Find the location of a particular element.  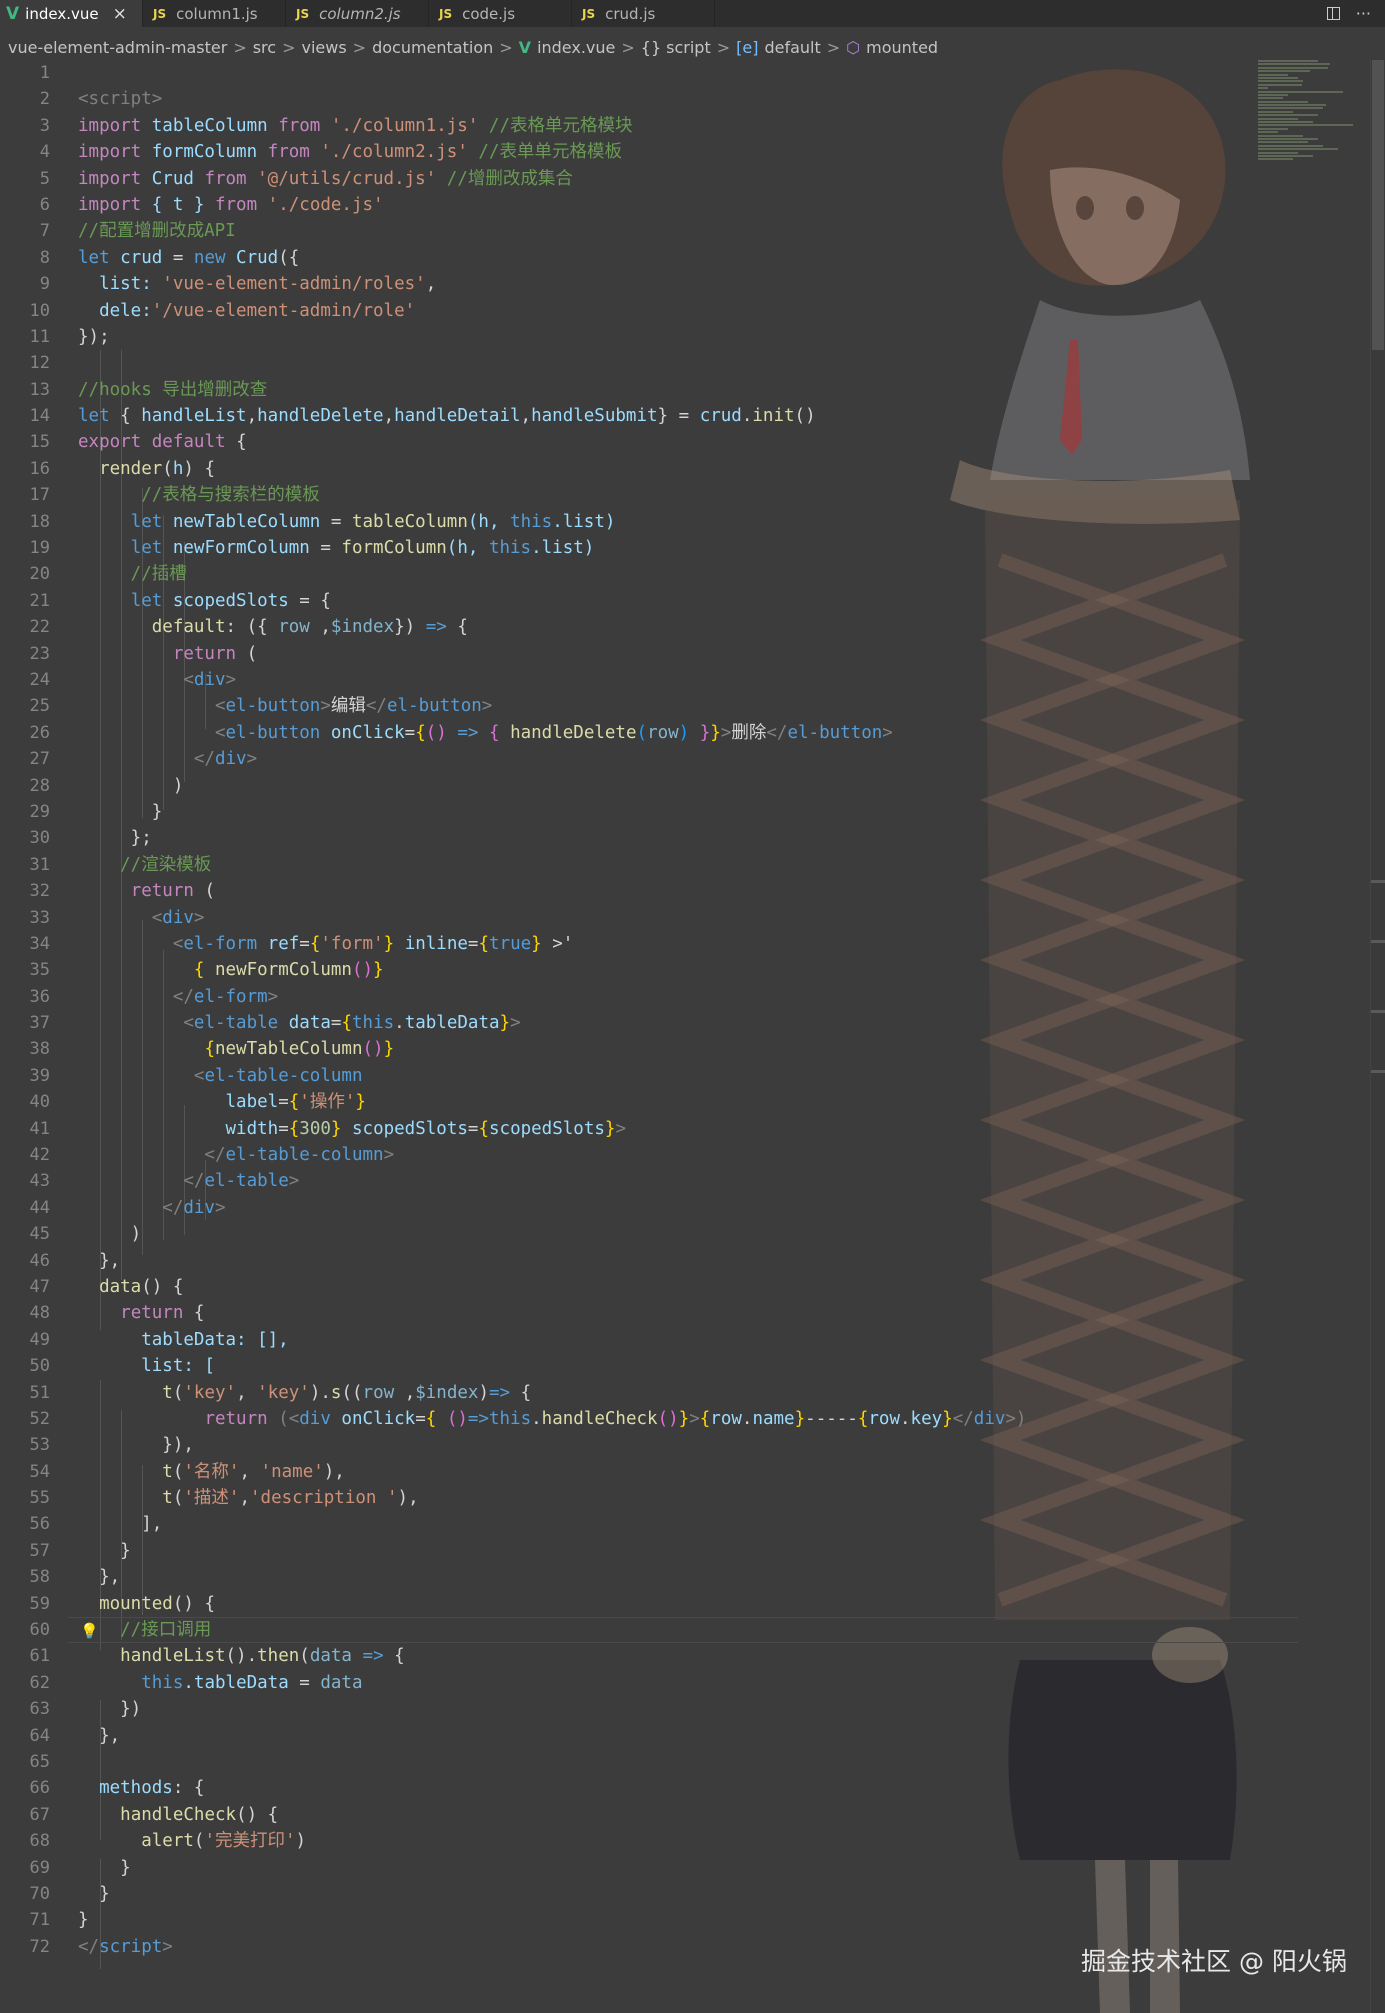

punct-token: ), is located at coordinates (334, 1471).